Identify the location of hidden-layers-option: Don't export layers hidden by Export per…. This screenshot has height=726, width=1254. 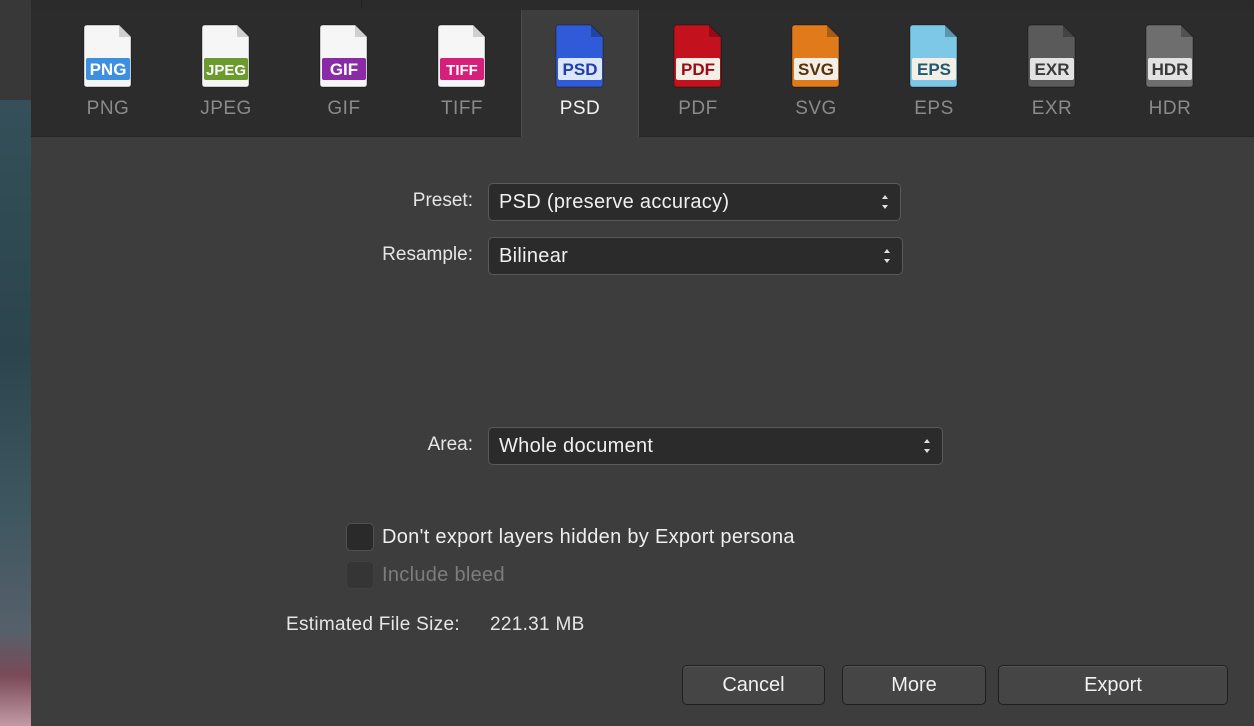
(570, 537).